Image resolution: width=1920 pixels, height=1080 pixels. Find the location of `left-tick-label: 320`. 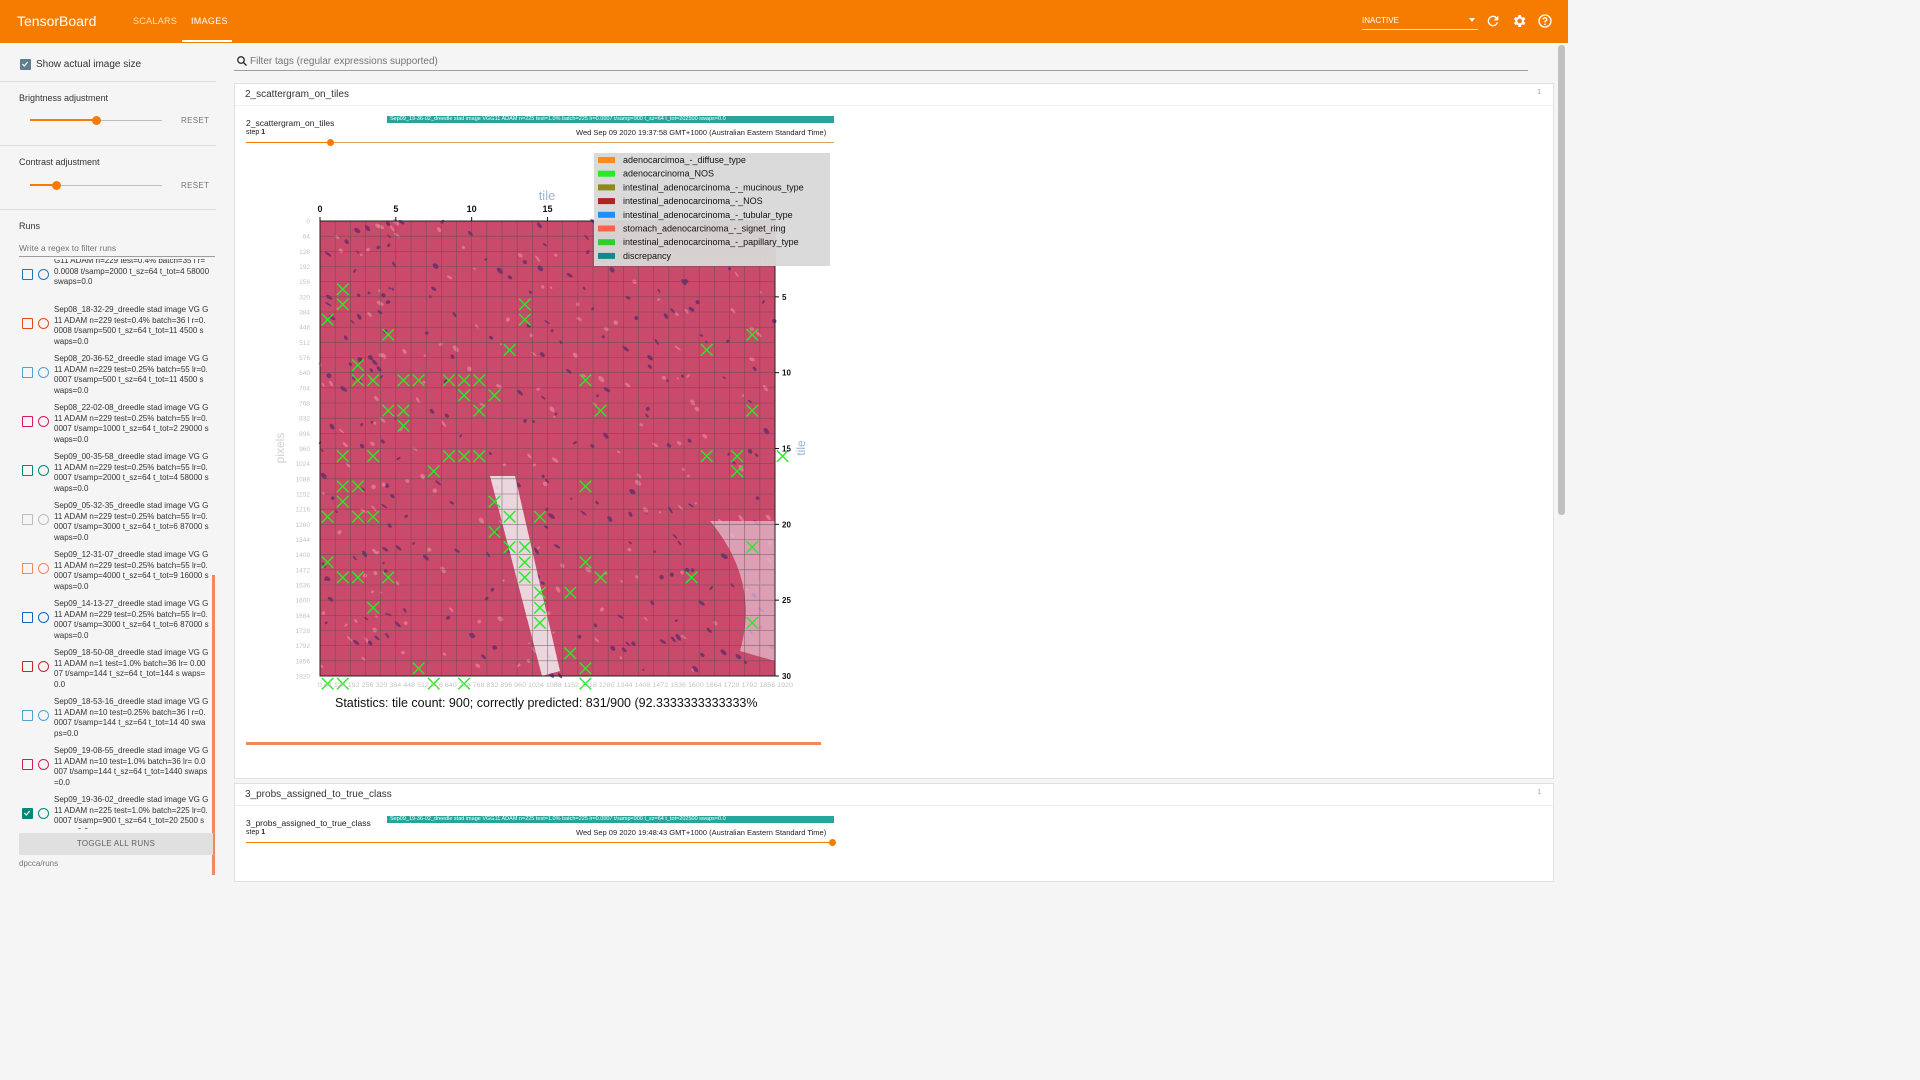

left-tick-label: 320 is located at coordinates (304, 297).